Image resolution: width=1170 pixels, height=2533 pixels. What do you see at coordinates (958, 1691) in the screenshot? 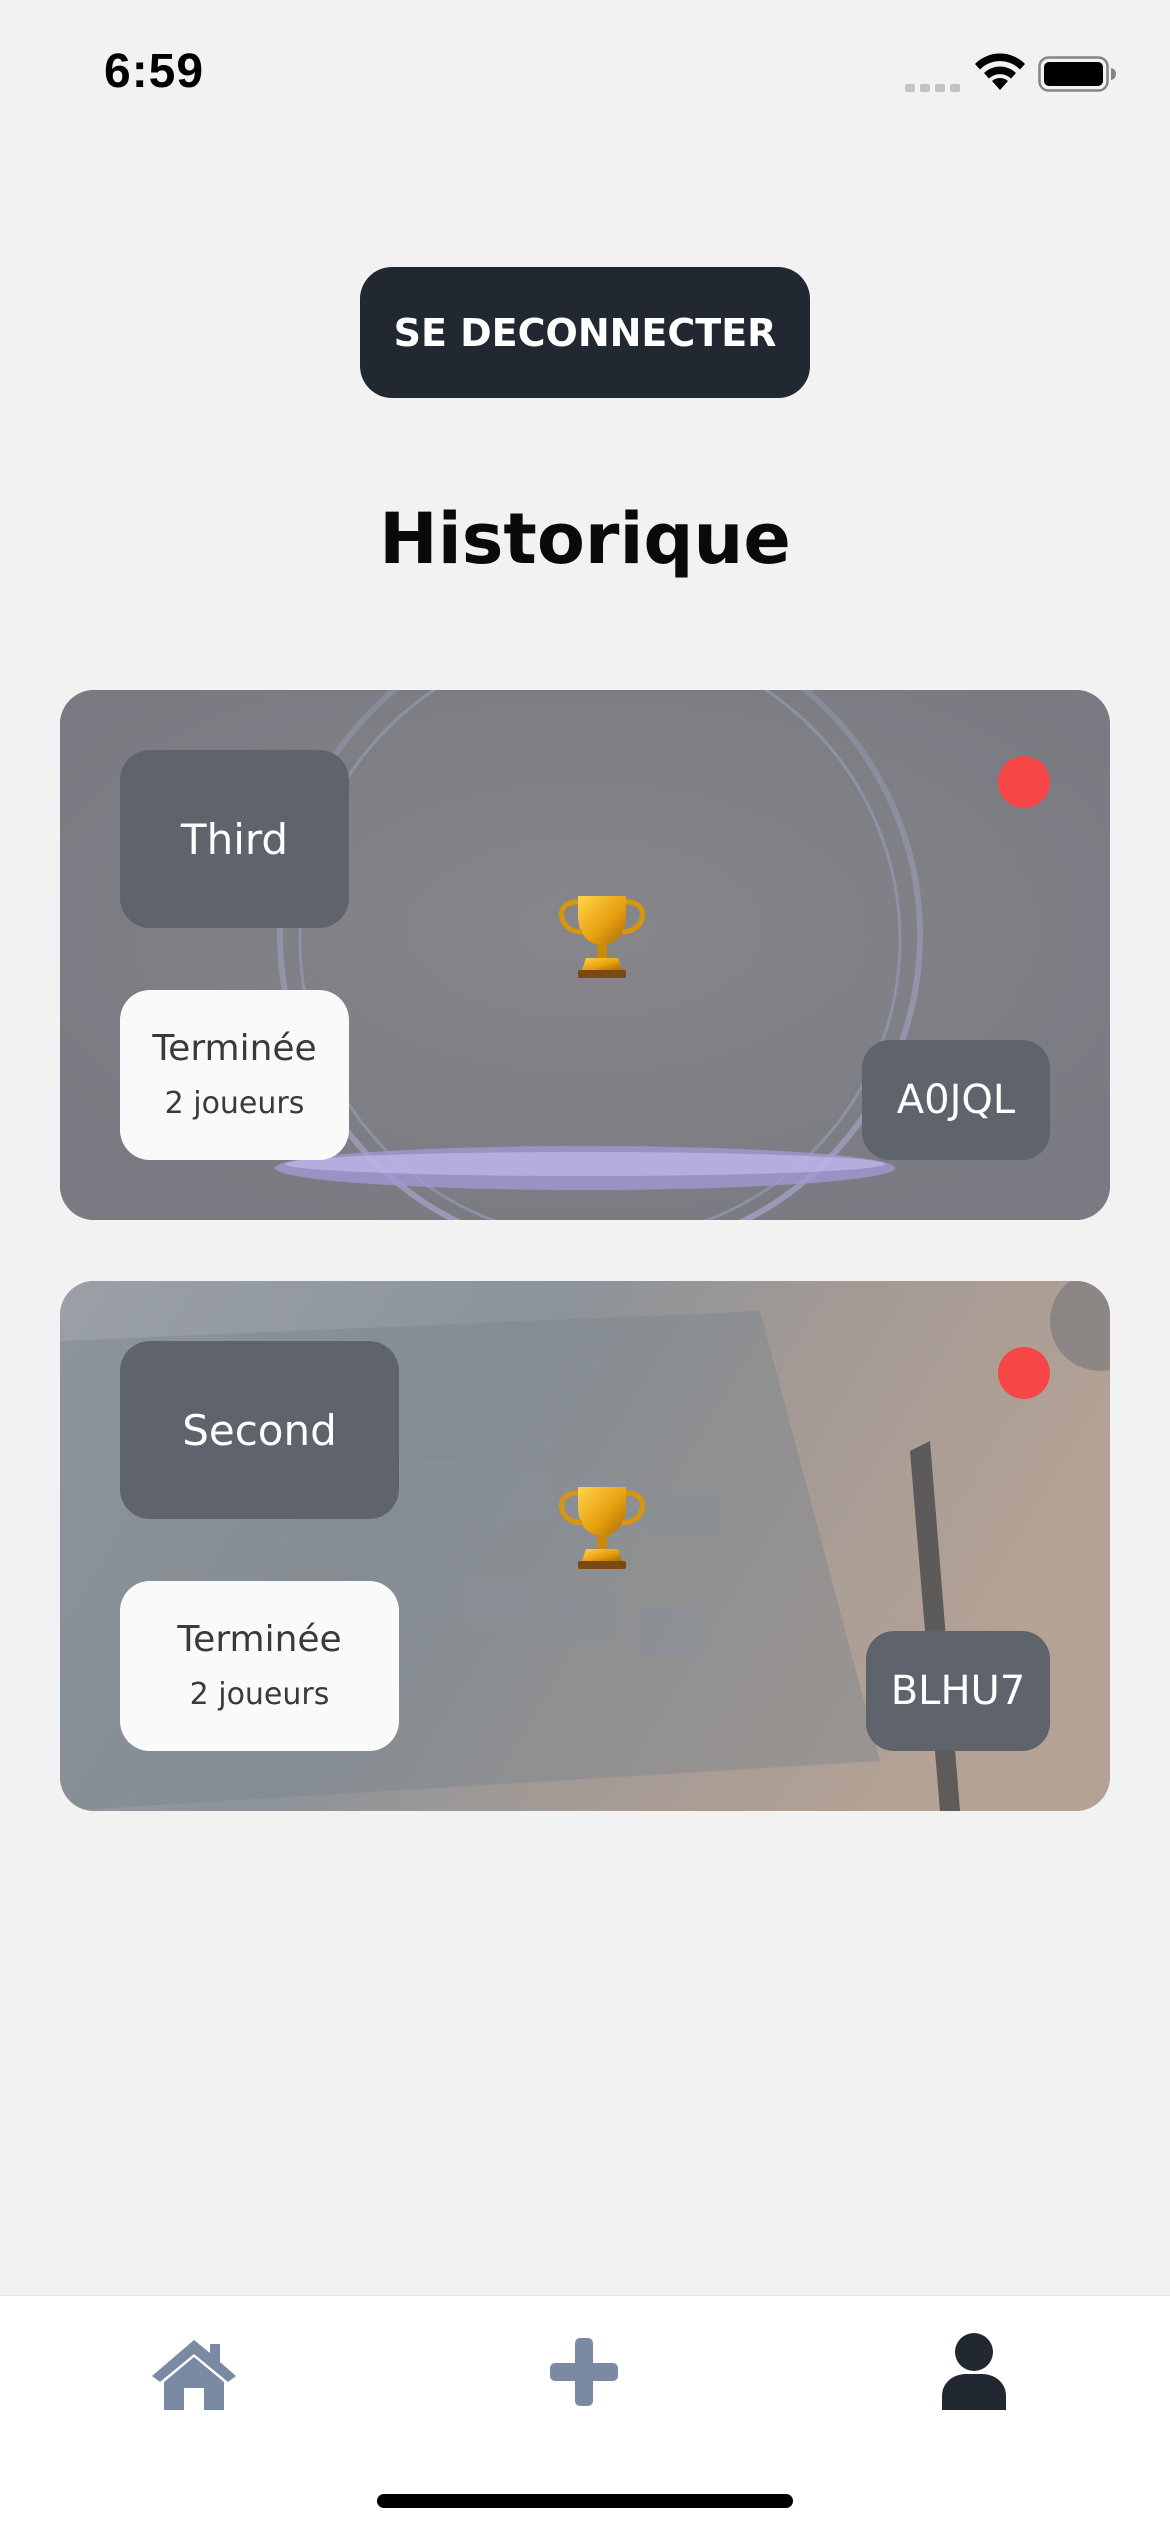
I see `game-code-badge: BLHU7` at bounding box center [958, 1691].